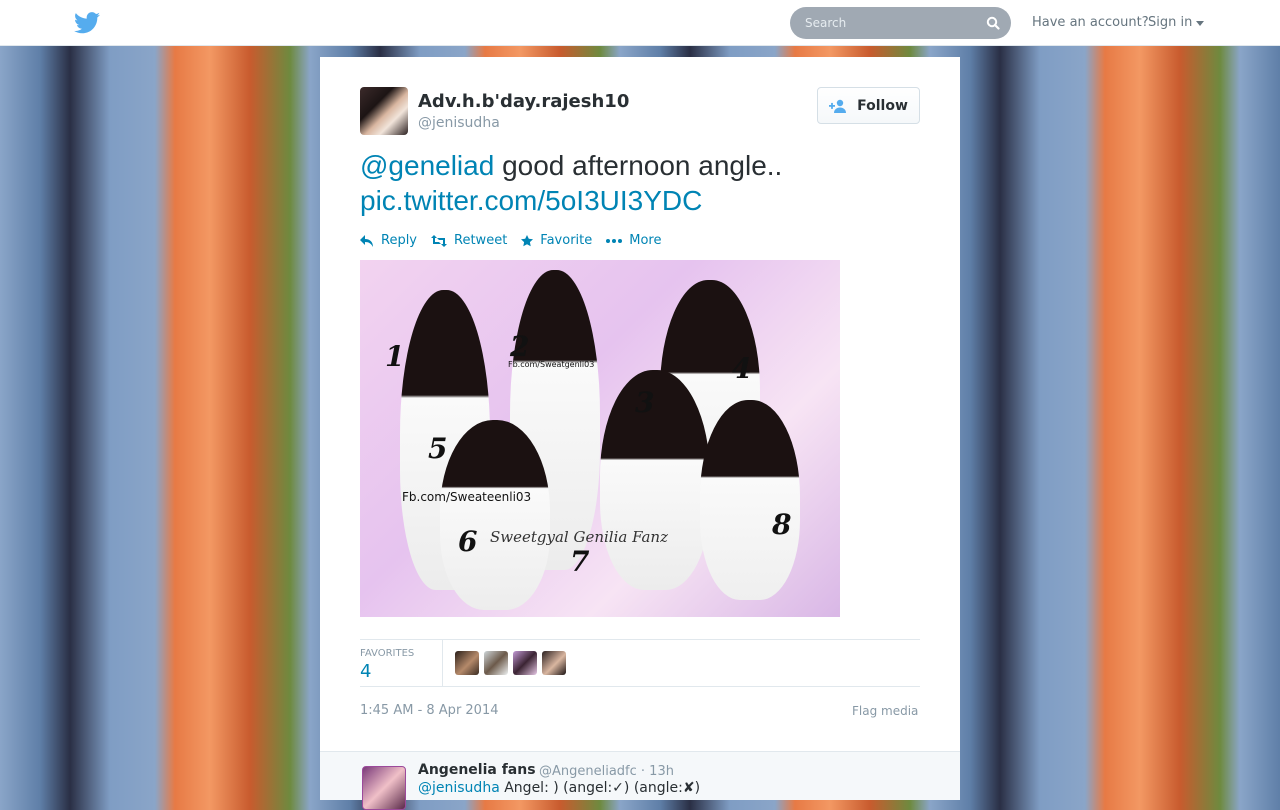  I want to click on media-watermark: Fb.com/Sweateenli03, so click(467, 497).